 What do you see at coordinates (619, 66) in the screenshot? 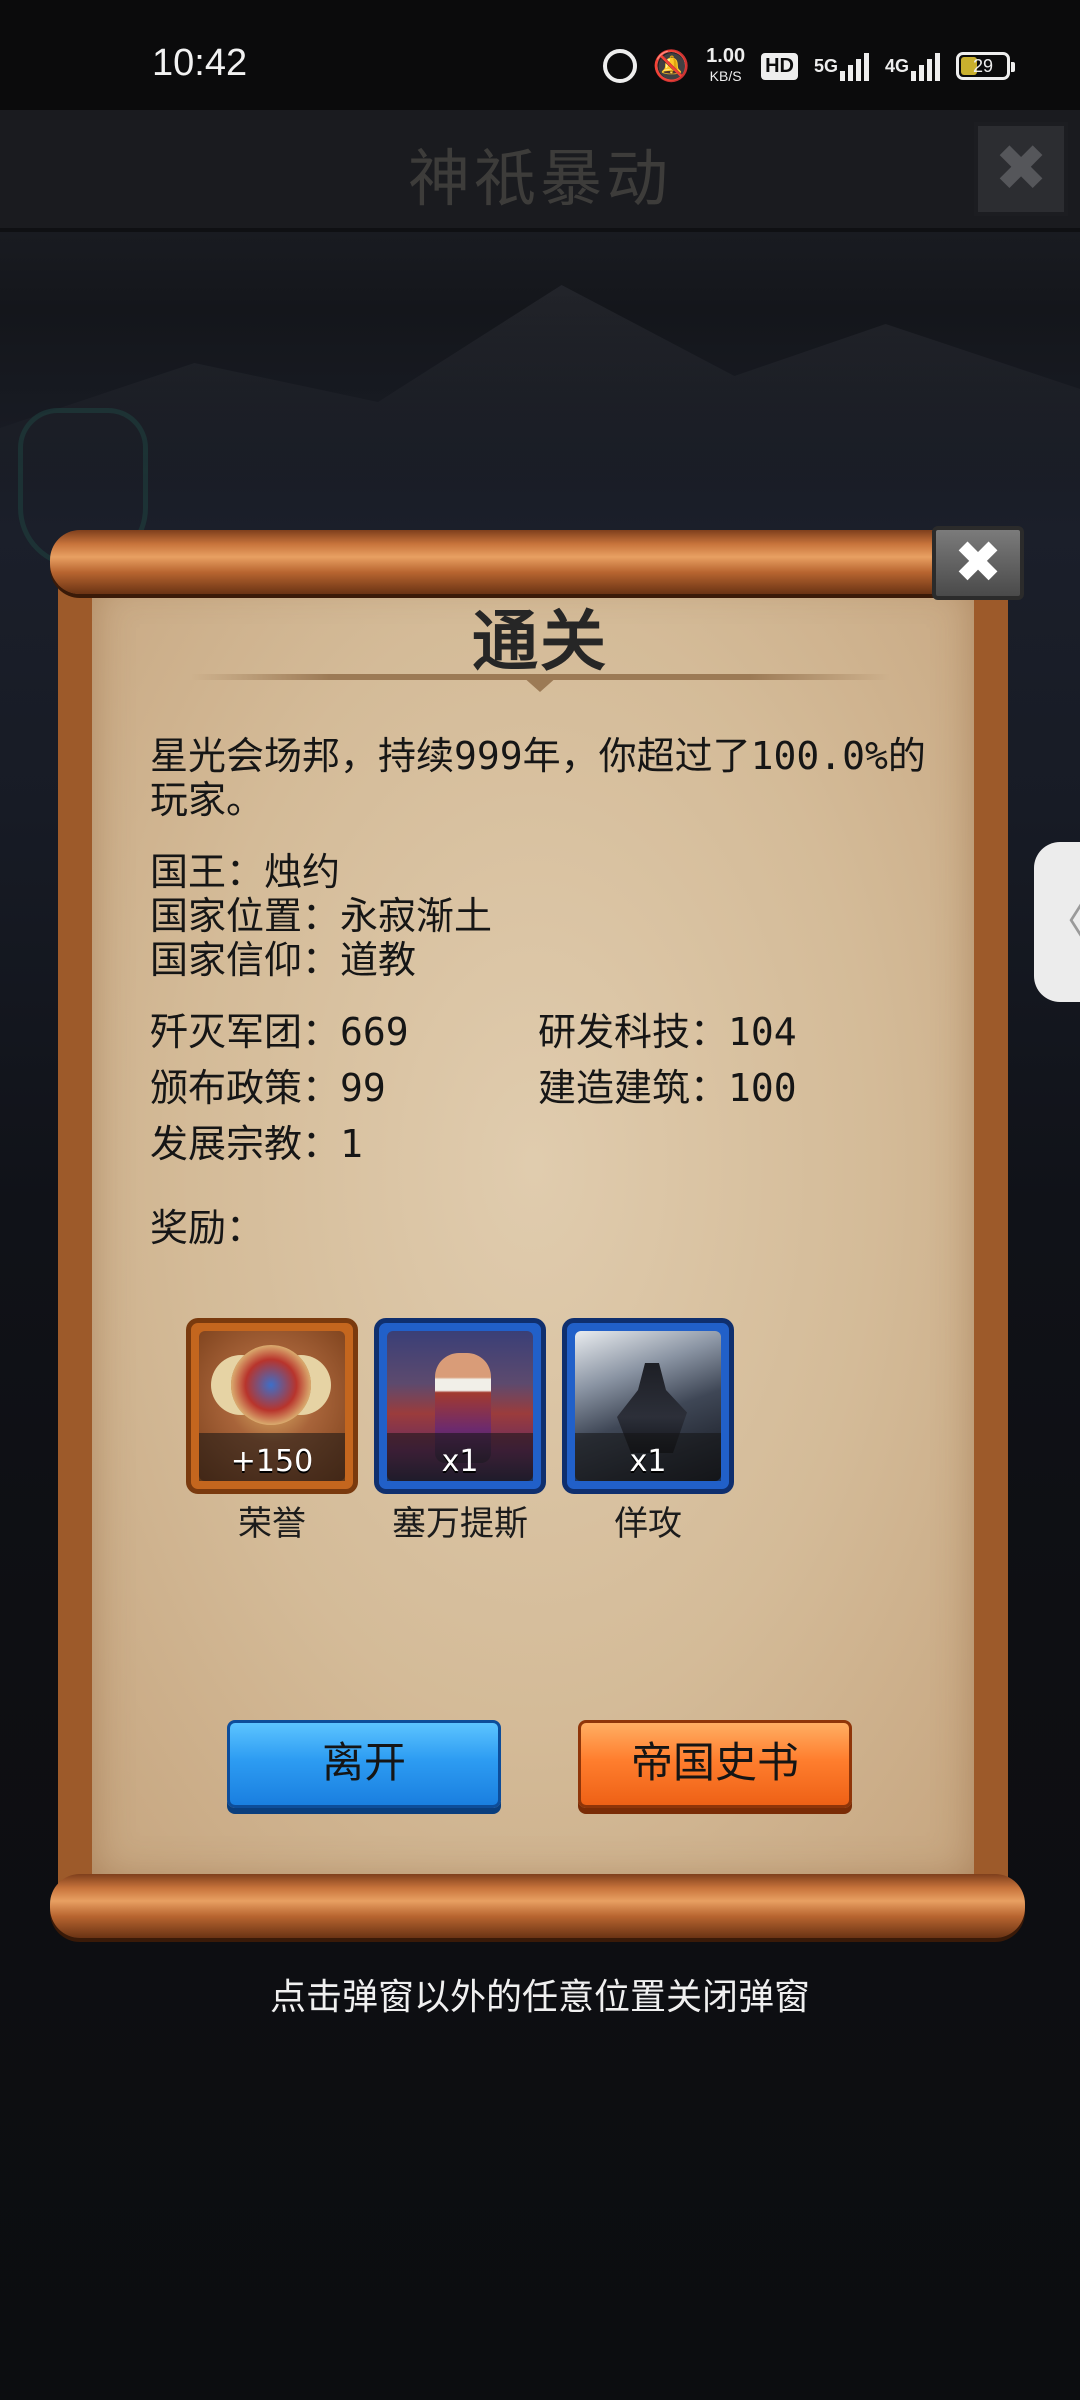
I see `alarm-icon` at bounding box center [619, 66].